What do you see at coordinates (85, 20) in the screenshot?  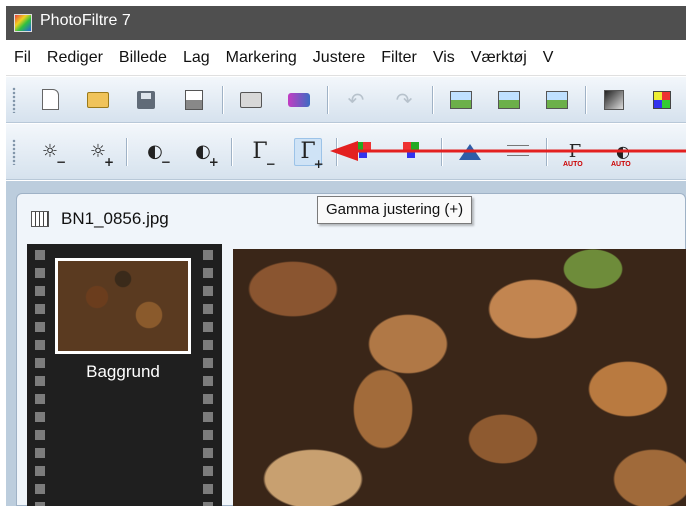 I see `window-title: PhotoFiltre 7` at bounding box center [85, 20].